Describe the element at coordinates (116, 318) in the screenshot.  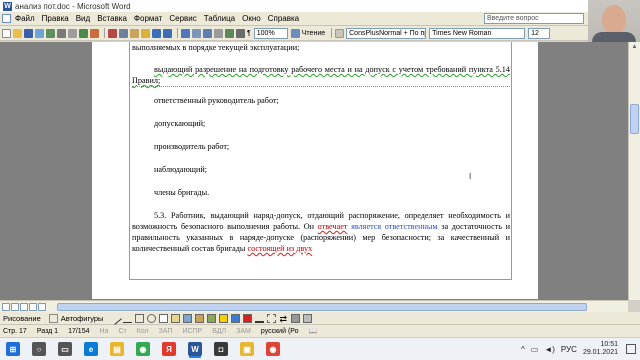
I see `line-tool-icon` at that location.